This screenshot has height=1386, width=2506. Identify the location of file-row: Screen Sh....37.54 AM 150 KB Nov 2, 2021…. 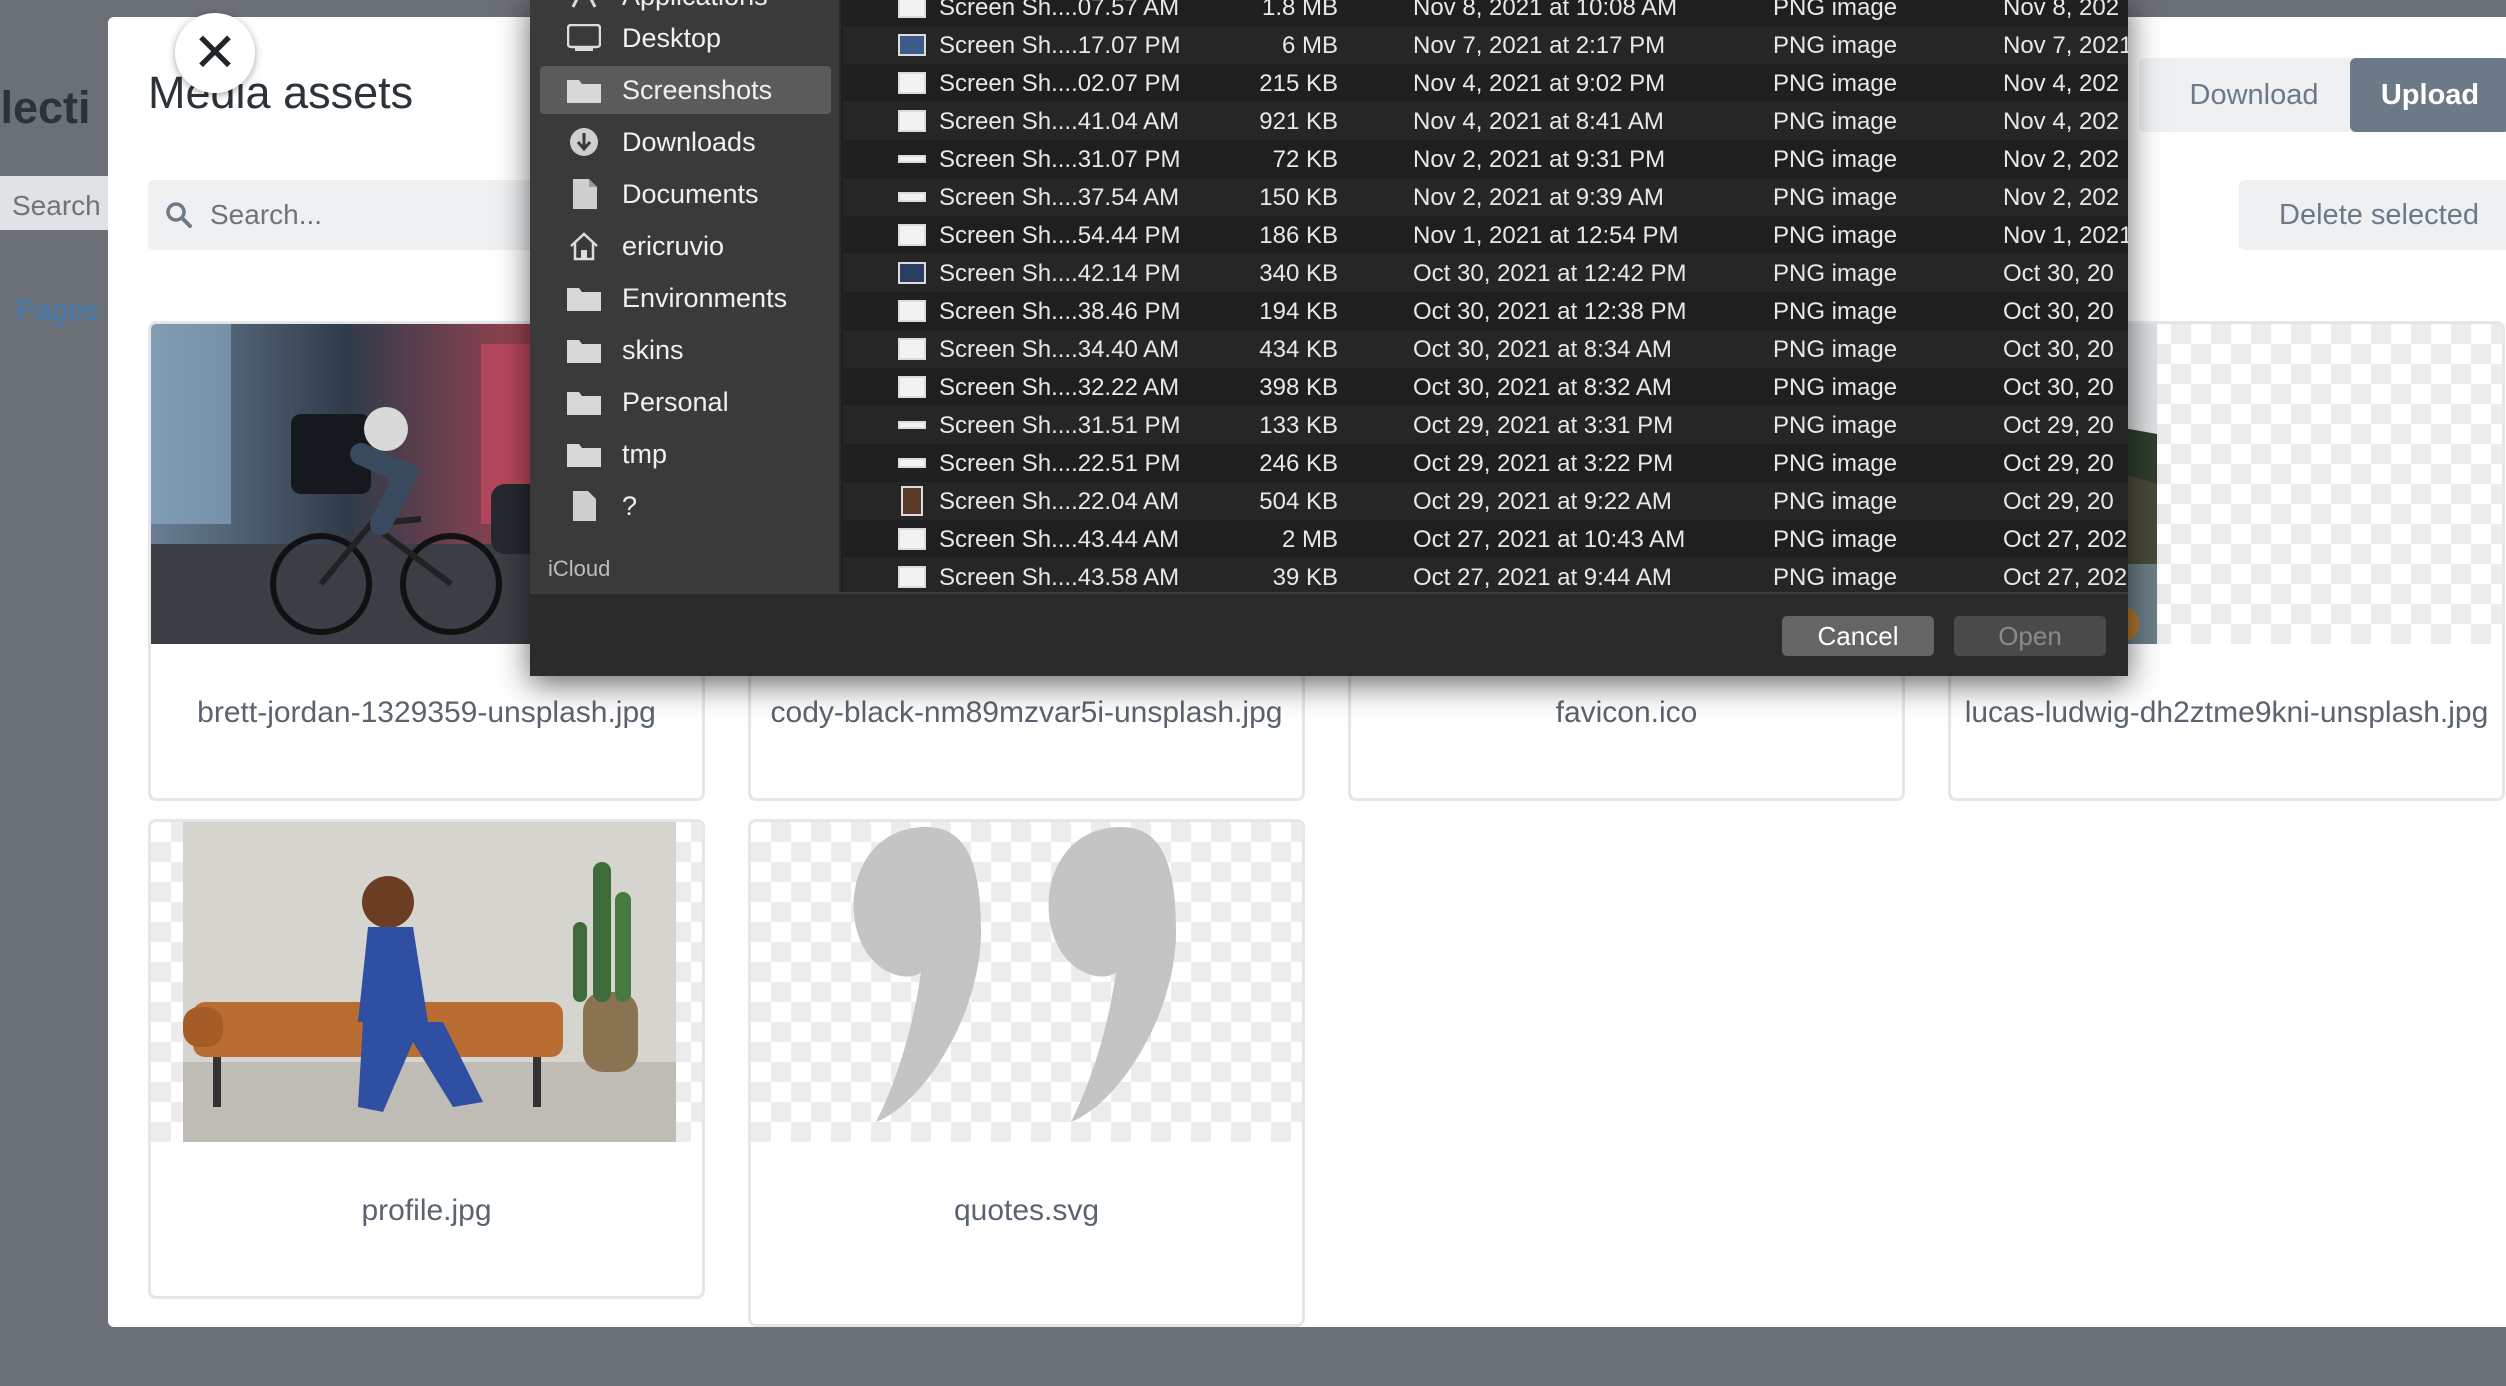
(1485, 197).